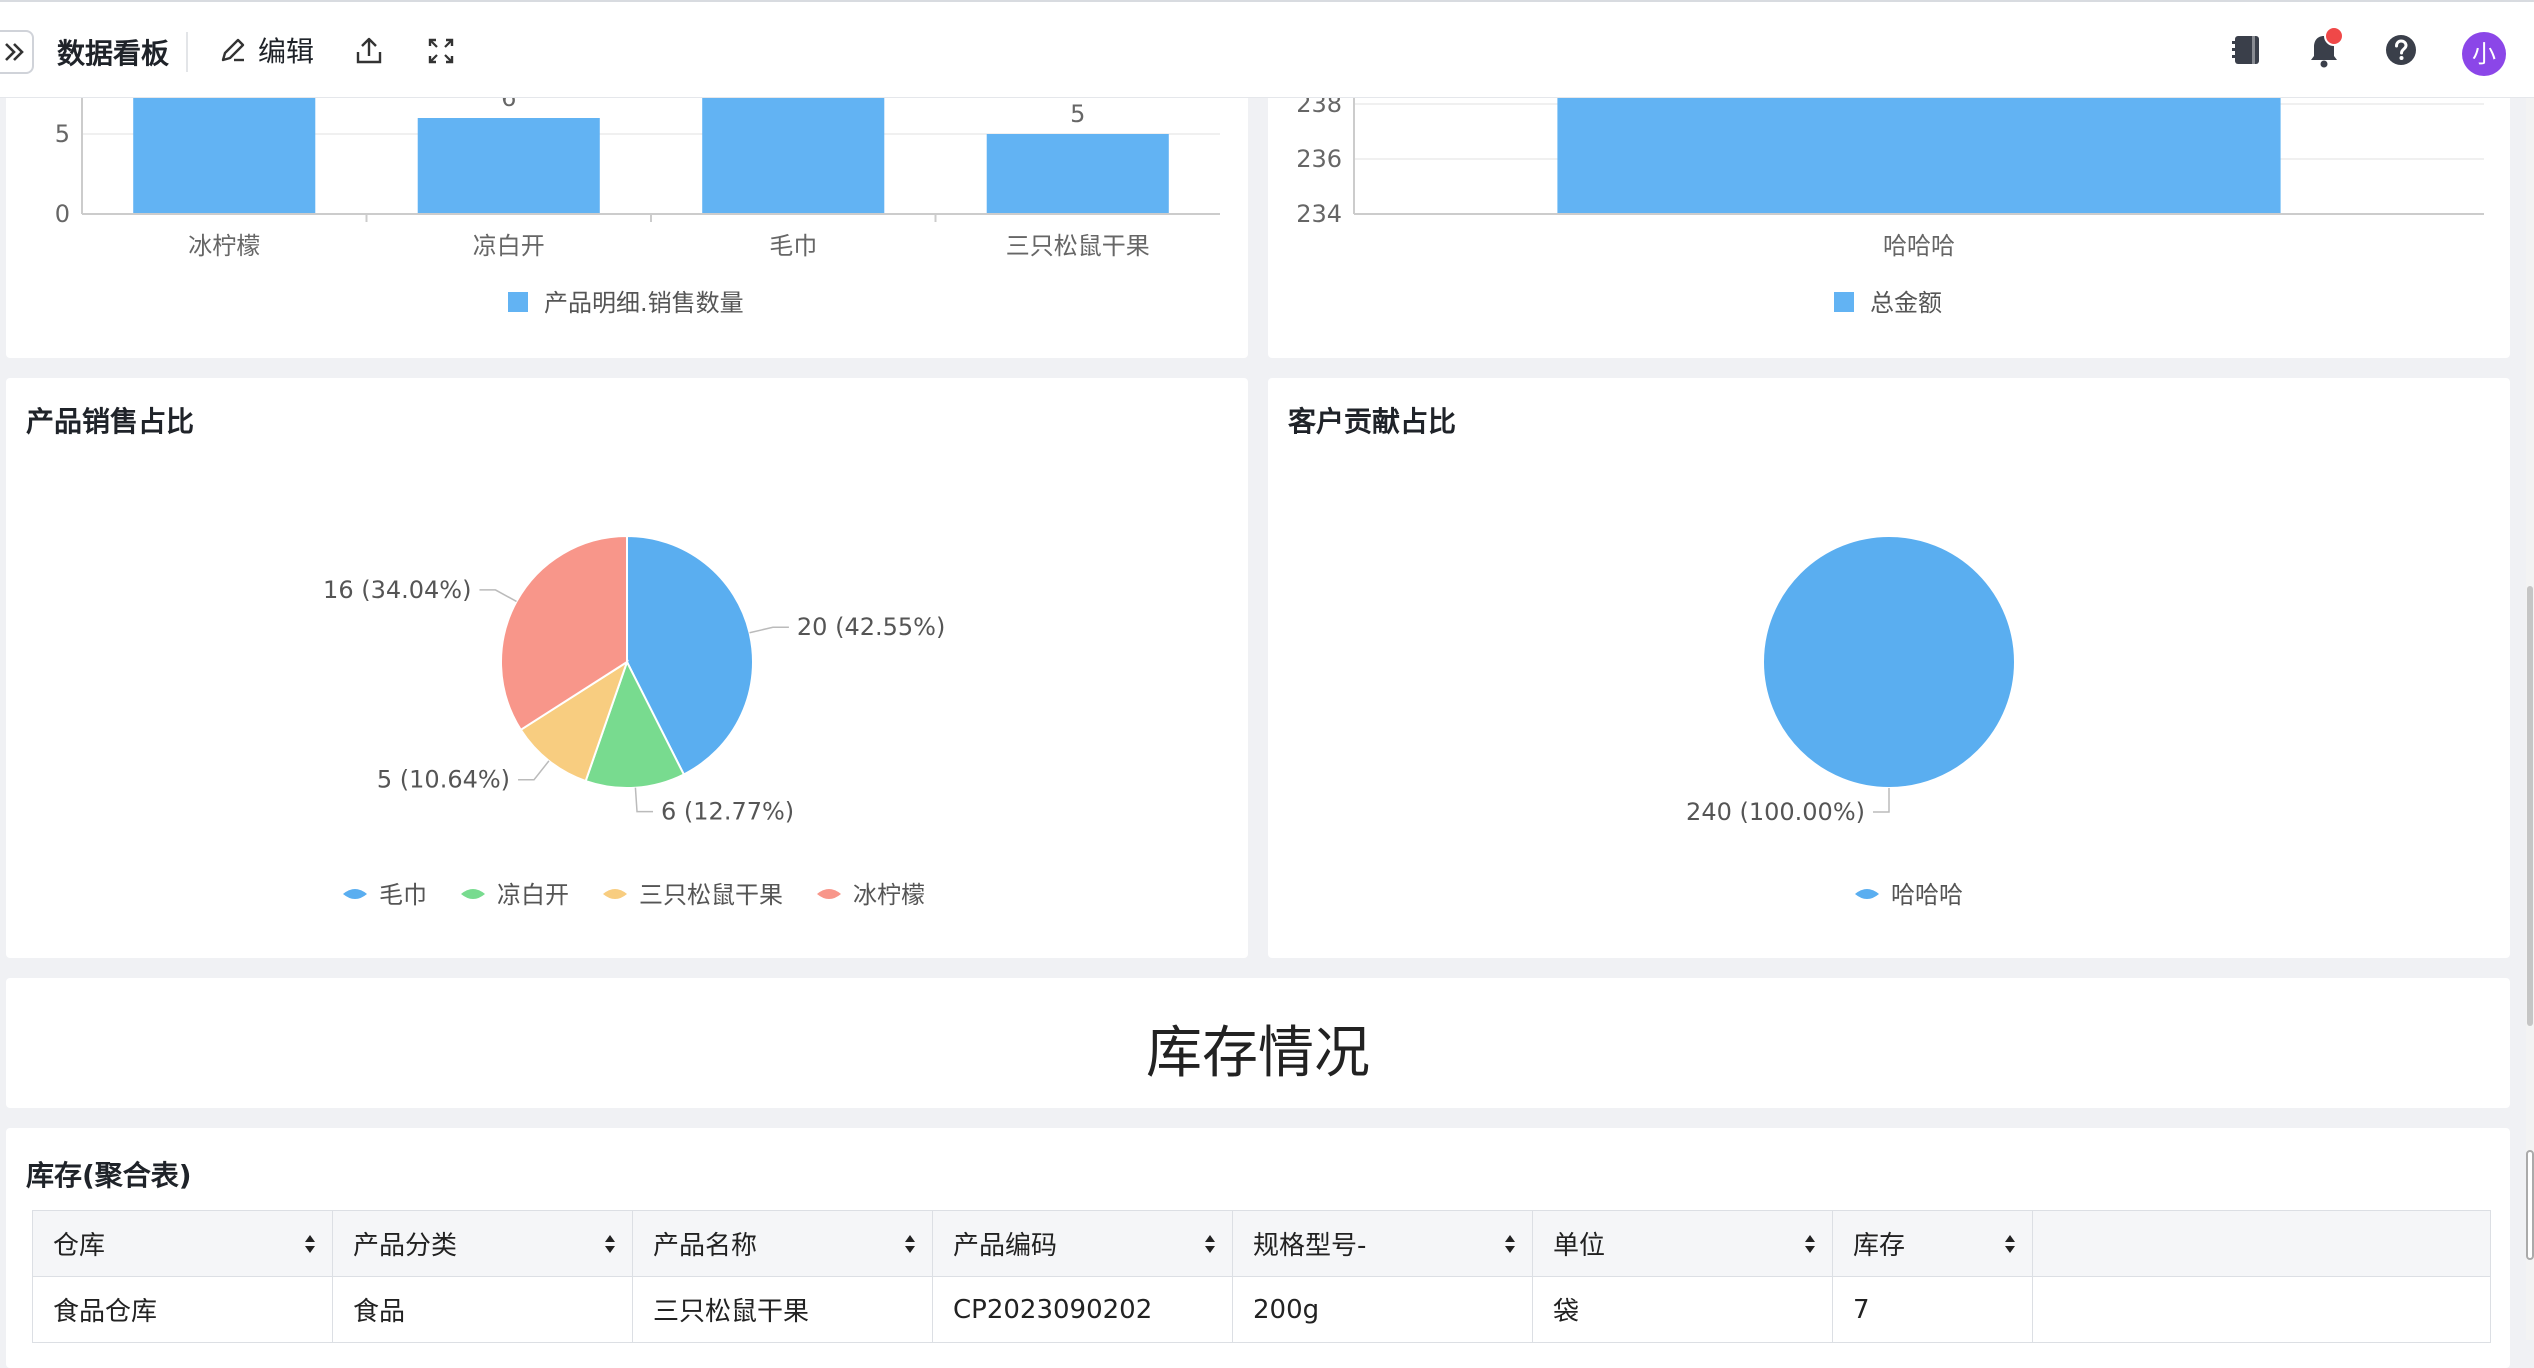 The height and width of the screenshot is (1368, 2534). Describe the element at coordinates (1382, 1309) in the screenshot. I see `table-cell: 200g` at that location.